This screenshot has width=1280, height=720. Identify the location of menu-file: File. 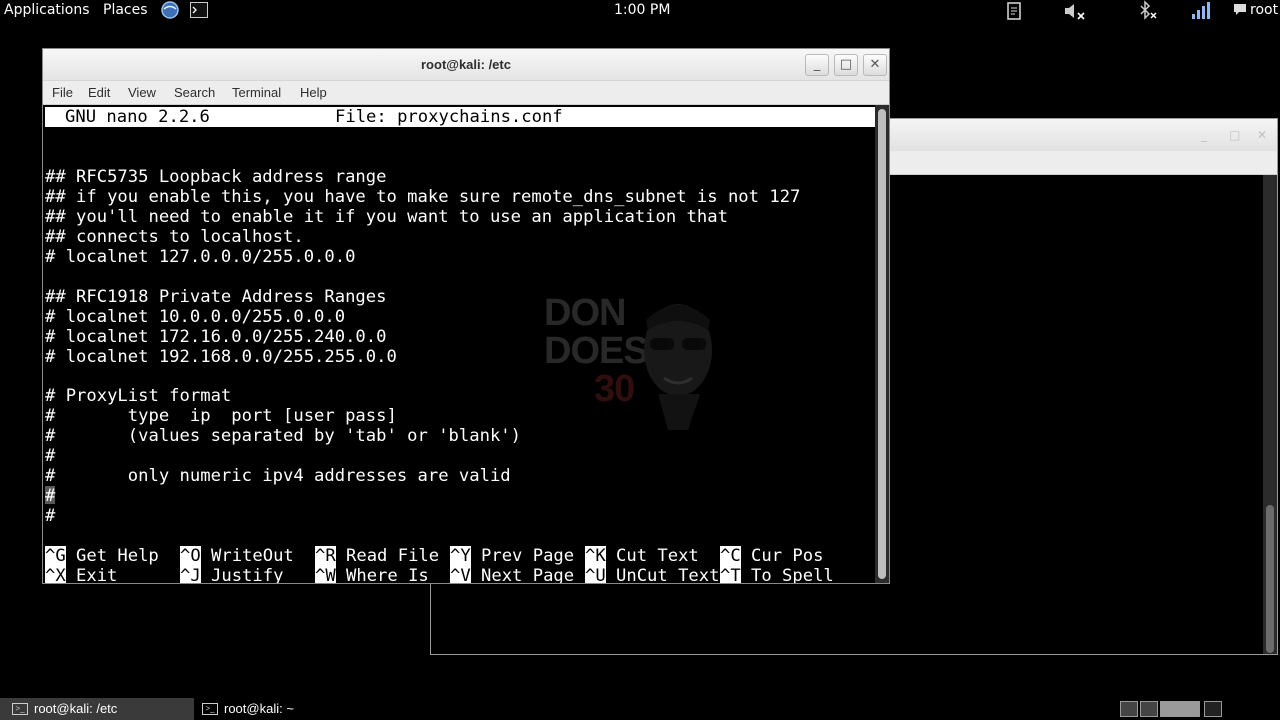
(62, 92).